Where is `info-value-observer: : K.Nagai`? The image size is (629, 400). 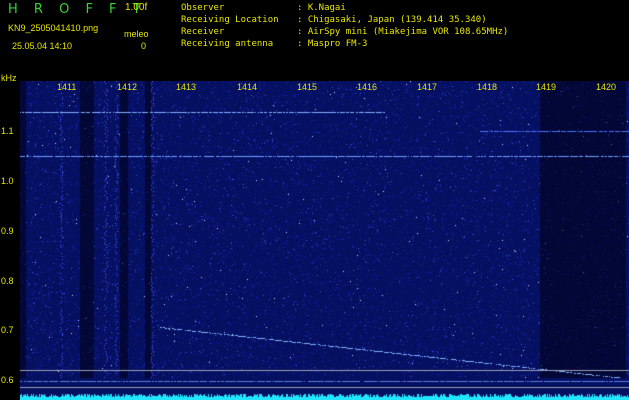 info-value-observer: : K.Nagai is located at coordinates (321, 8).